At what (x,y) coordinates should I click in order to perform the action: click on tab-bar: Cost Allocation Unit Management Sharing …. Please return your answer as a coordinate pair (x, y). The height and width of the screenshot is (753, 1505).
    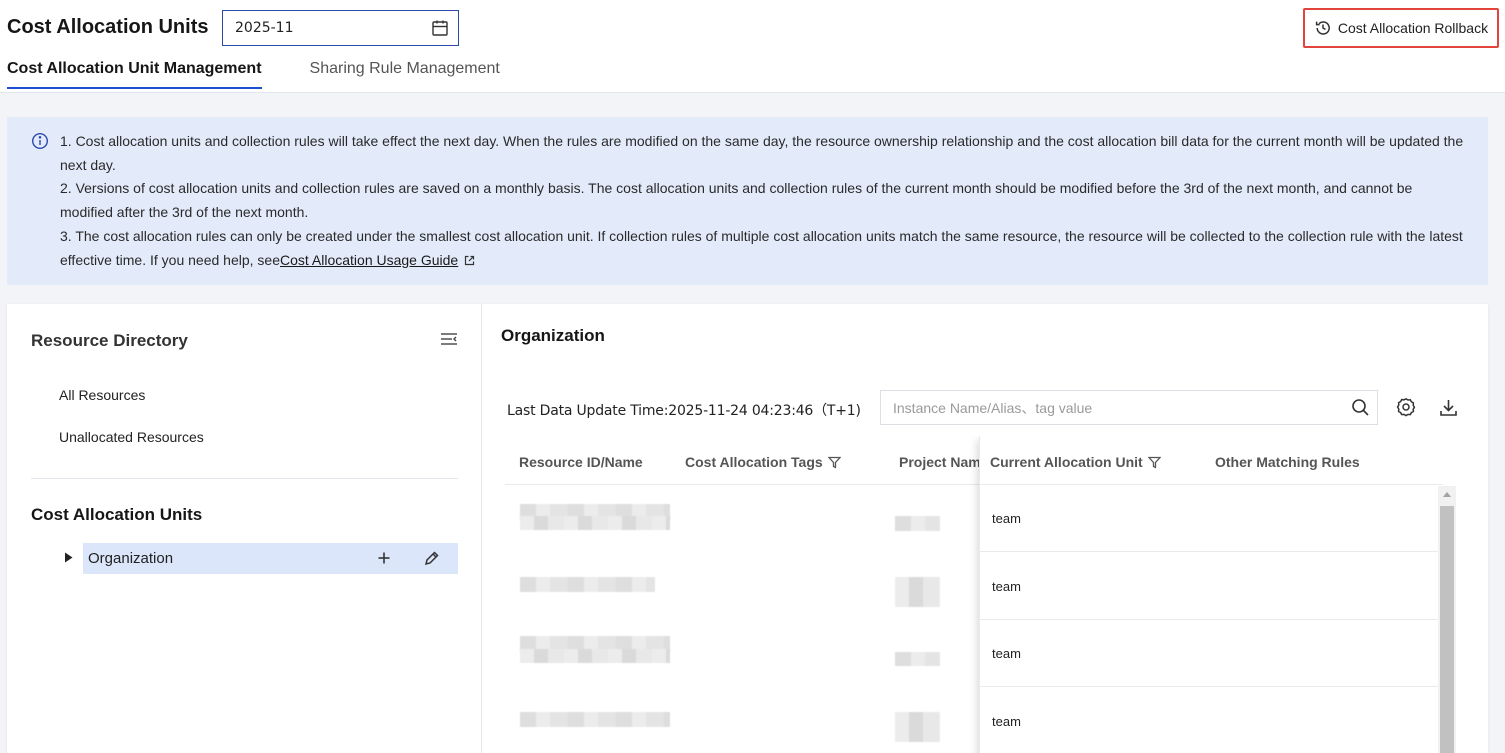
    Looking at the image, I should click on (253, 74).